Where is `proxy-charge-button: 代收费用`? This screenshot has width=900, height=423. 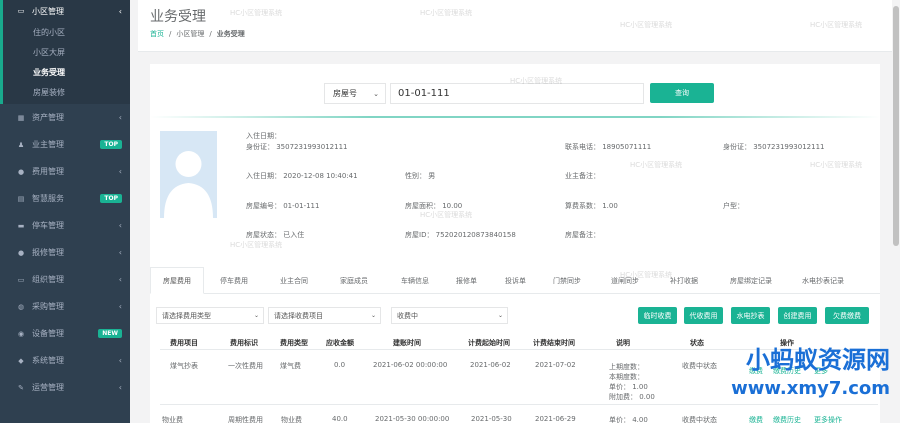
proxy-charge-button: 代收费用 is located at coordinates (703, 315).